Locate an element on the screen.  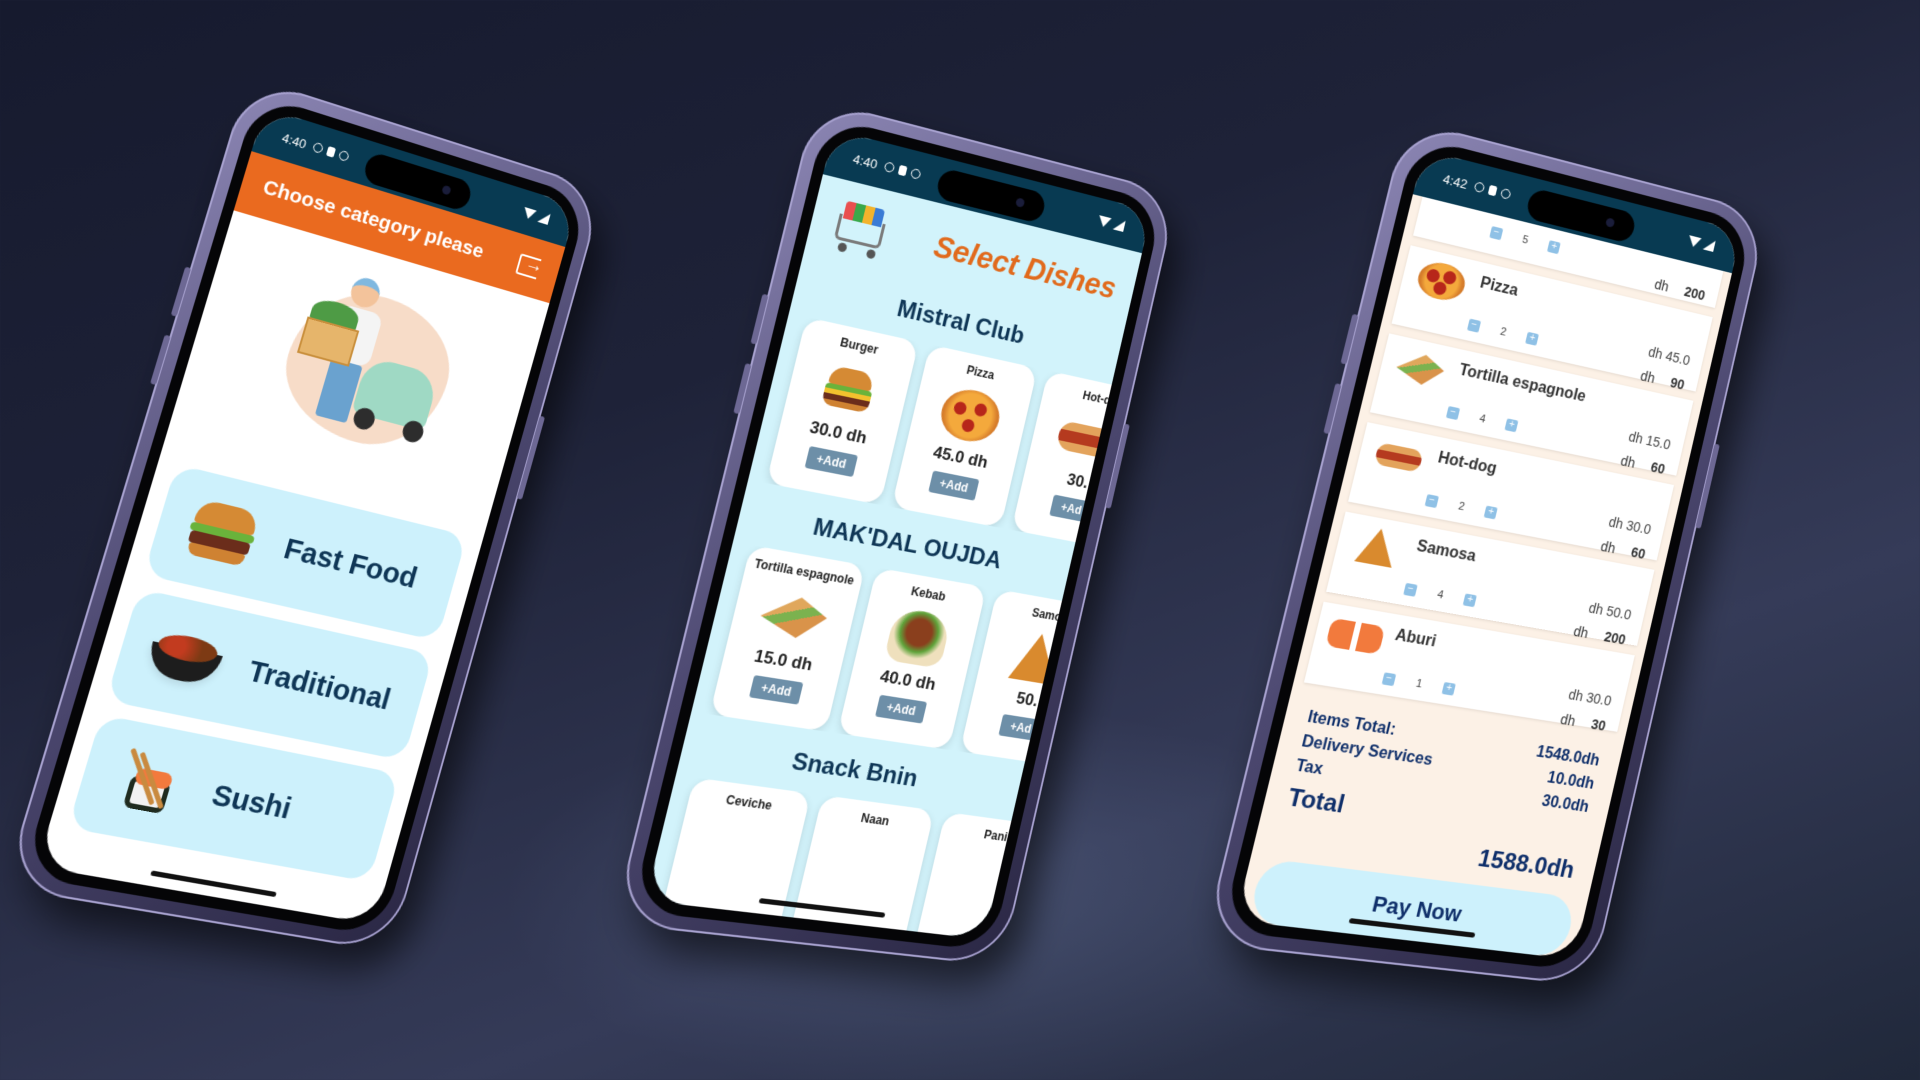
dish-card-pizza: Pizza 45.0 dh +Add is located at coordinates (964, 436).